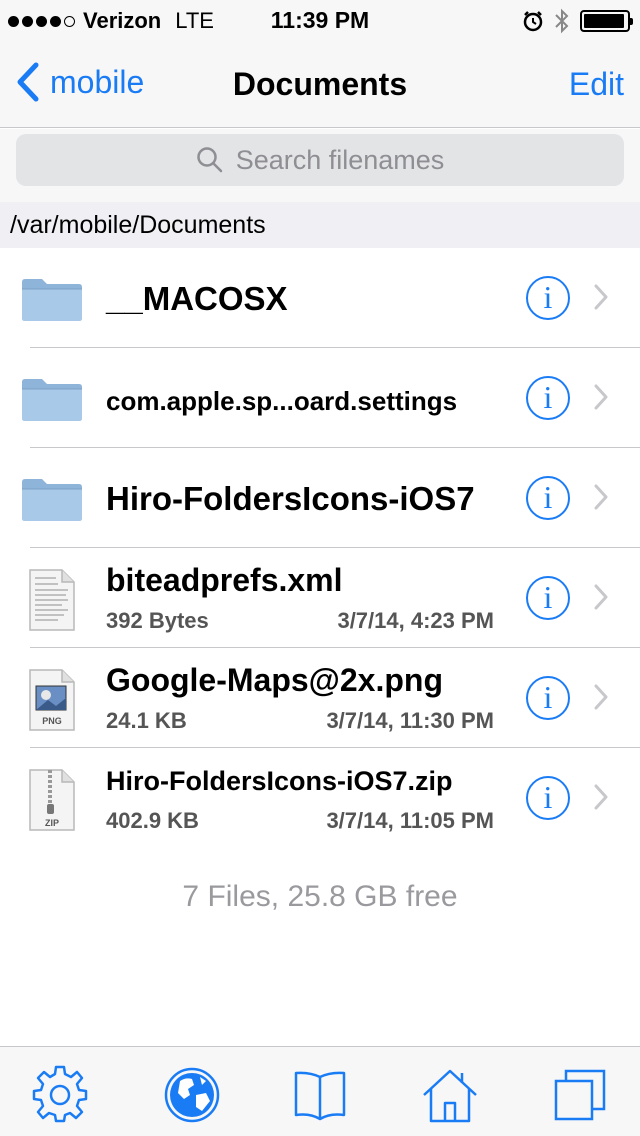 This screenshot has width=640, height=1136. Describe the element at coordinates (274, 680) in the screenshot. I see `file-name: Google-Maps@2x.png` at that location.